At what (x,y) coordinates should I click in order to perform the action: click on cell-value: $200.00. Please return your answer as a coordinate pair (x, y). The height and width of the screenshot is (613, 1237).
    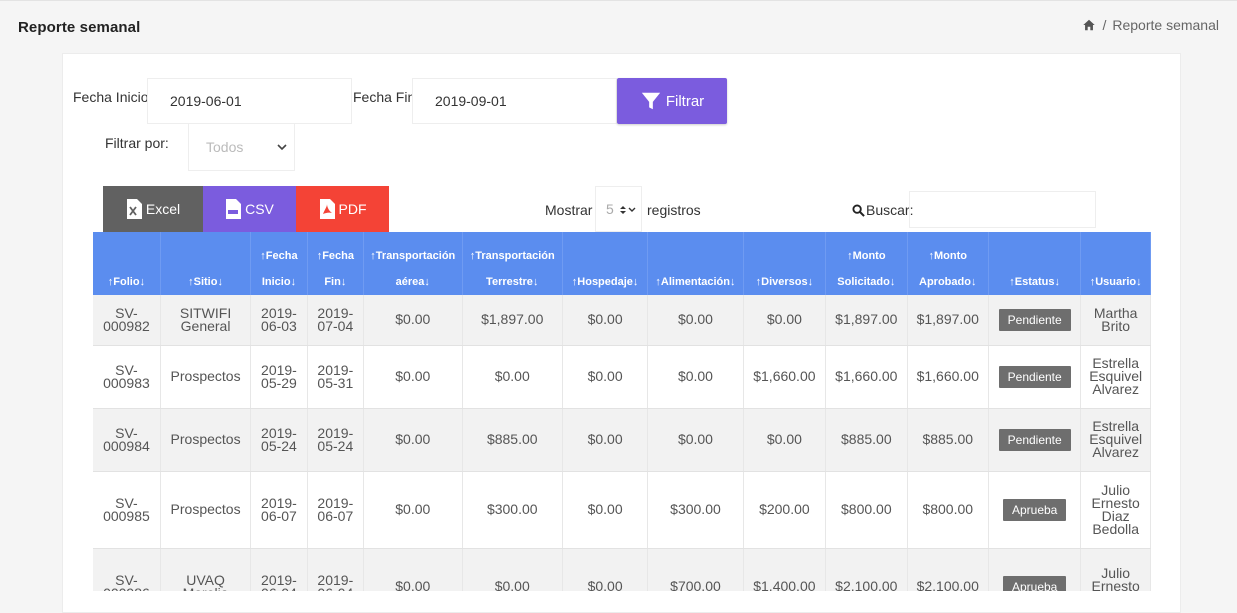
    Looking at the image, I should click on (784, 509).